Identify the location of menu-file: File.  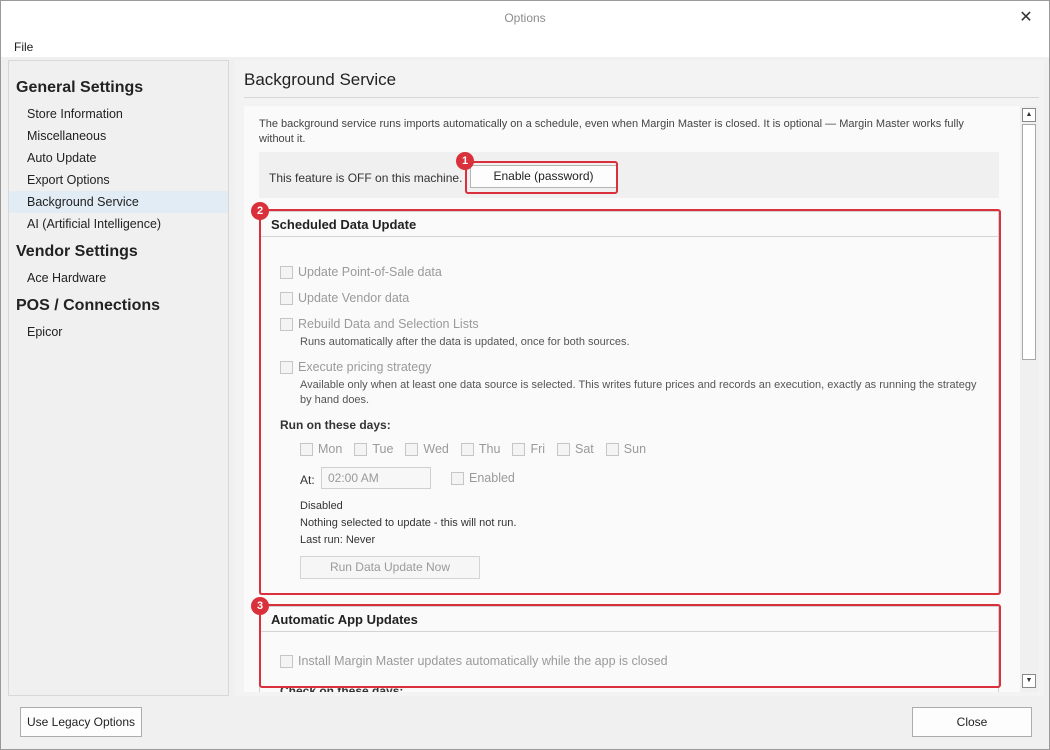
(23, 47).